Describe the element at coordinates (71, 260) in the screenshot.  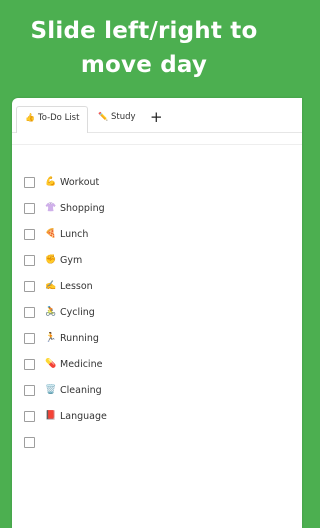
I see `item-label: Gym` at that location.